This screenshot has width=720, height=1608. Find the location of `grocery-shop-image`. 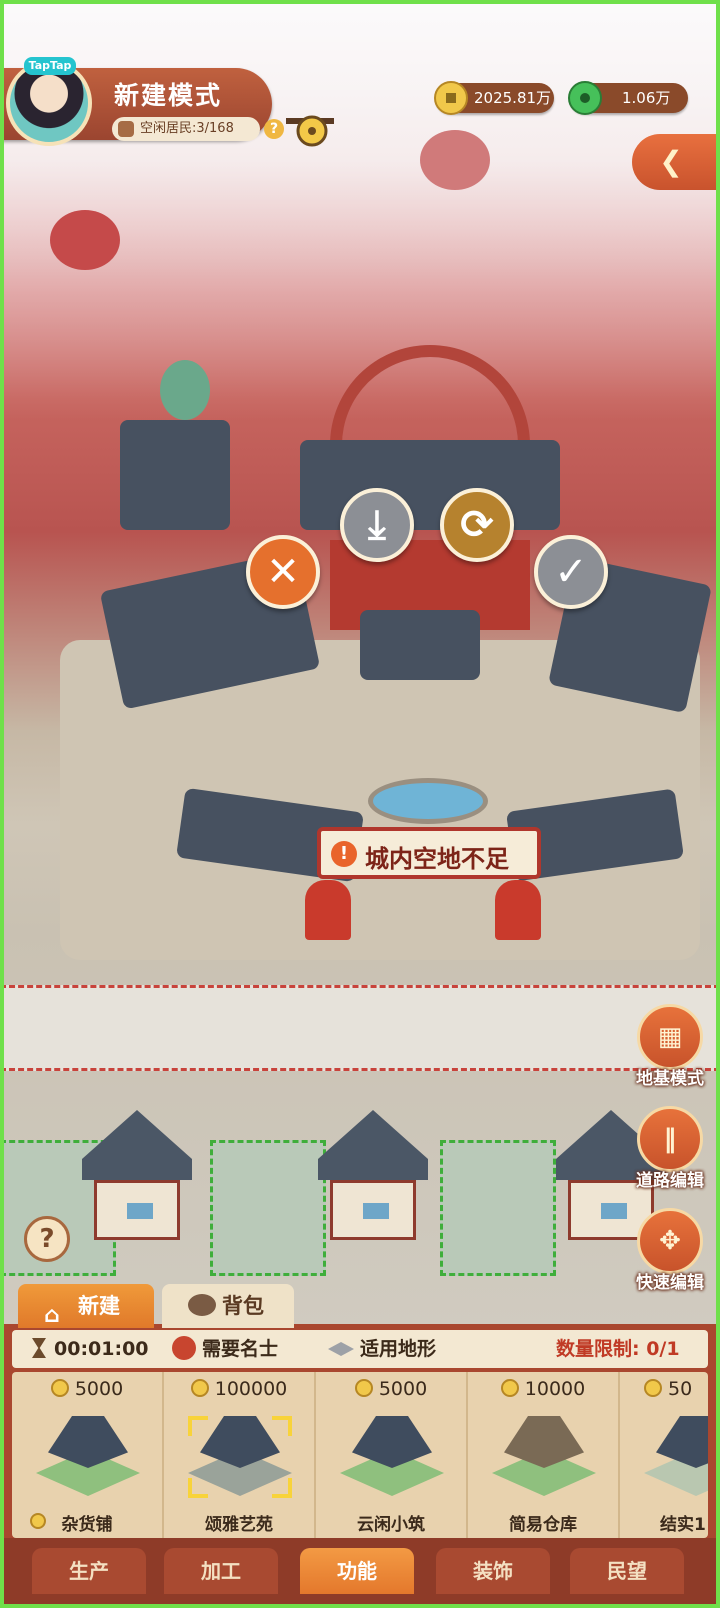

grocery-shop-image is located at coordinates (88, 1455).